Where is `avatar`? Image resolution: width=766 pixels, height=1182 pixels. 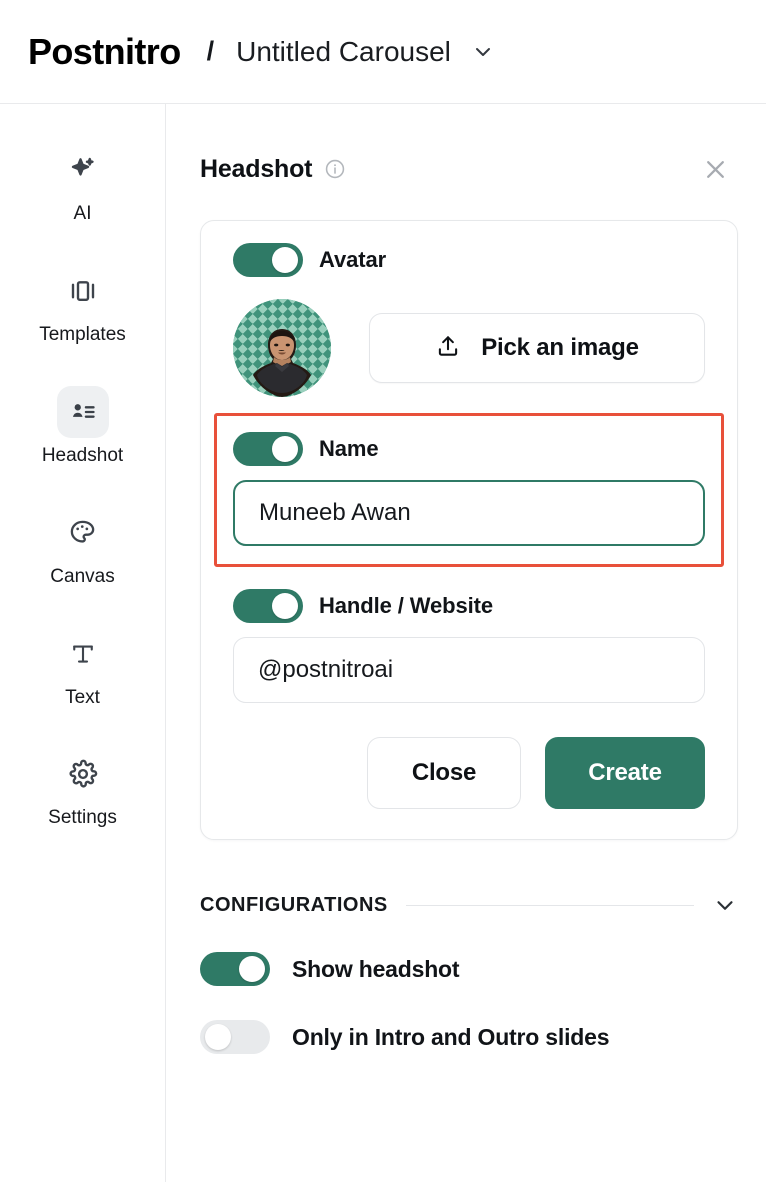 avatar is located at coordinates (282, 348).